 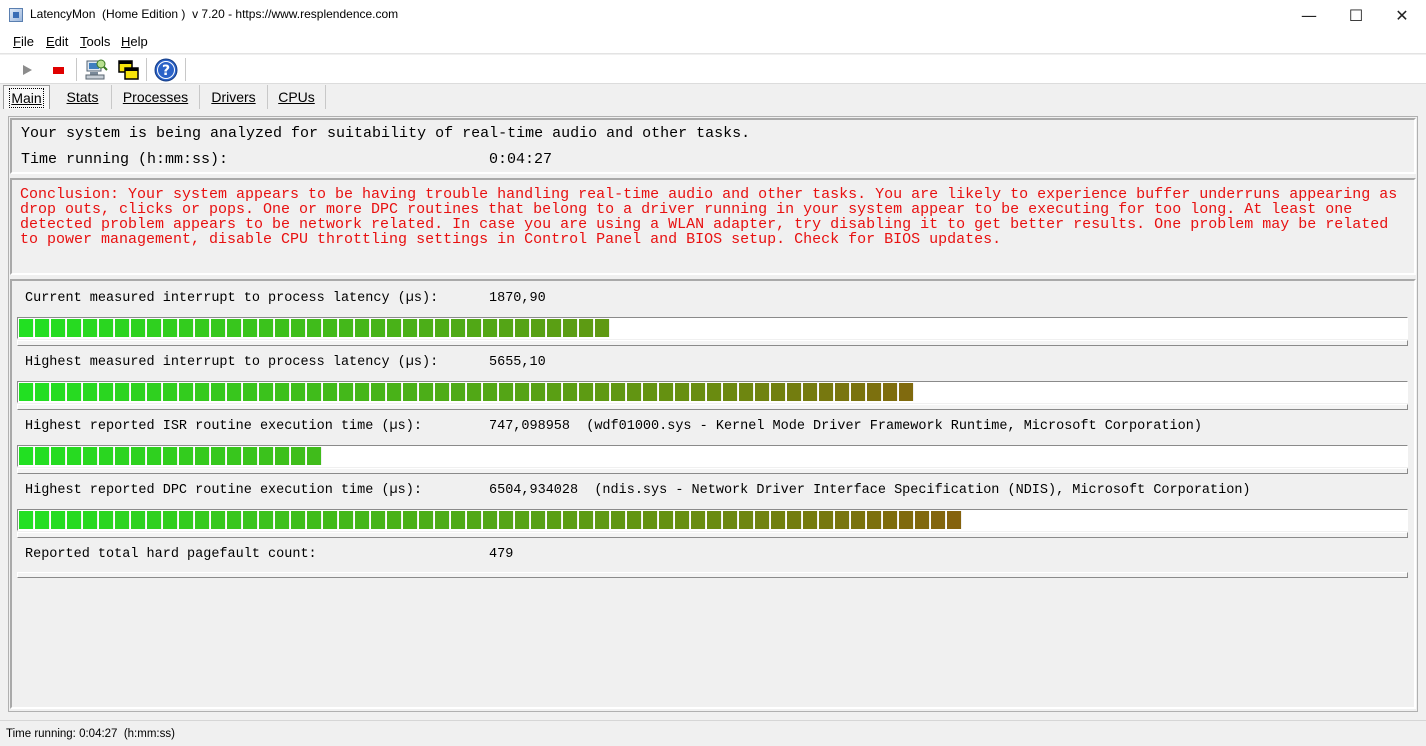 I want to click on stop-icon, so click(x=58, y=70).